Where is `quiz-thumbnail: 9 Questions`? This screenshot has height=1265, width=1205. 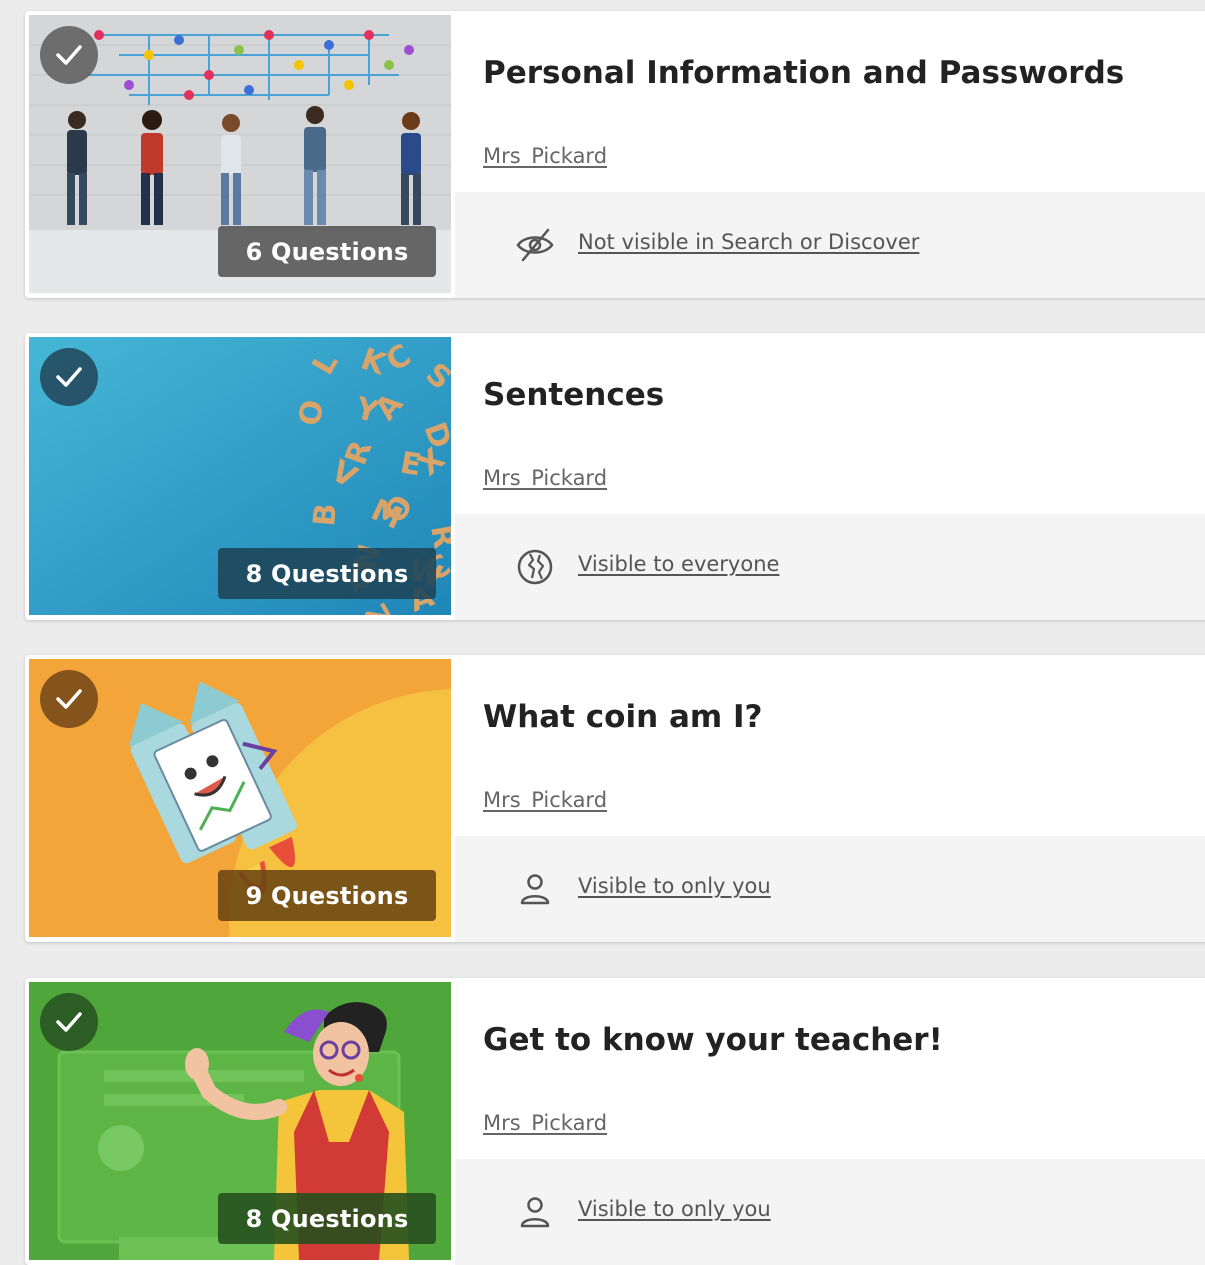
quiz-thumbnail: 9 Questions is located at coordinates (240, 798).